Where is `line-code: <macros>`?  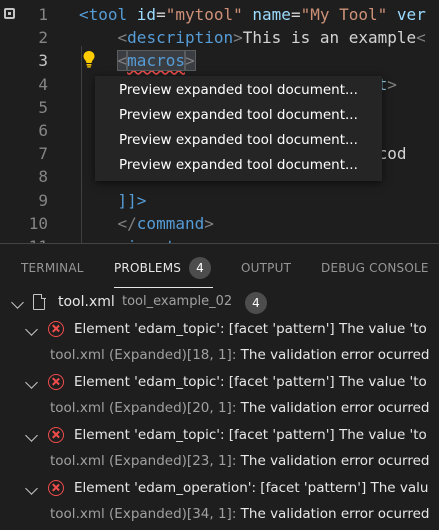
line-code: <macros> is located at coordinates (137, 60).